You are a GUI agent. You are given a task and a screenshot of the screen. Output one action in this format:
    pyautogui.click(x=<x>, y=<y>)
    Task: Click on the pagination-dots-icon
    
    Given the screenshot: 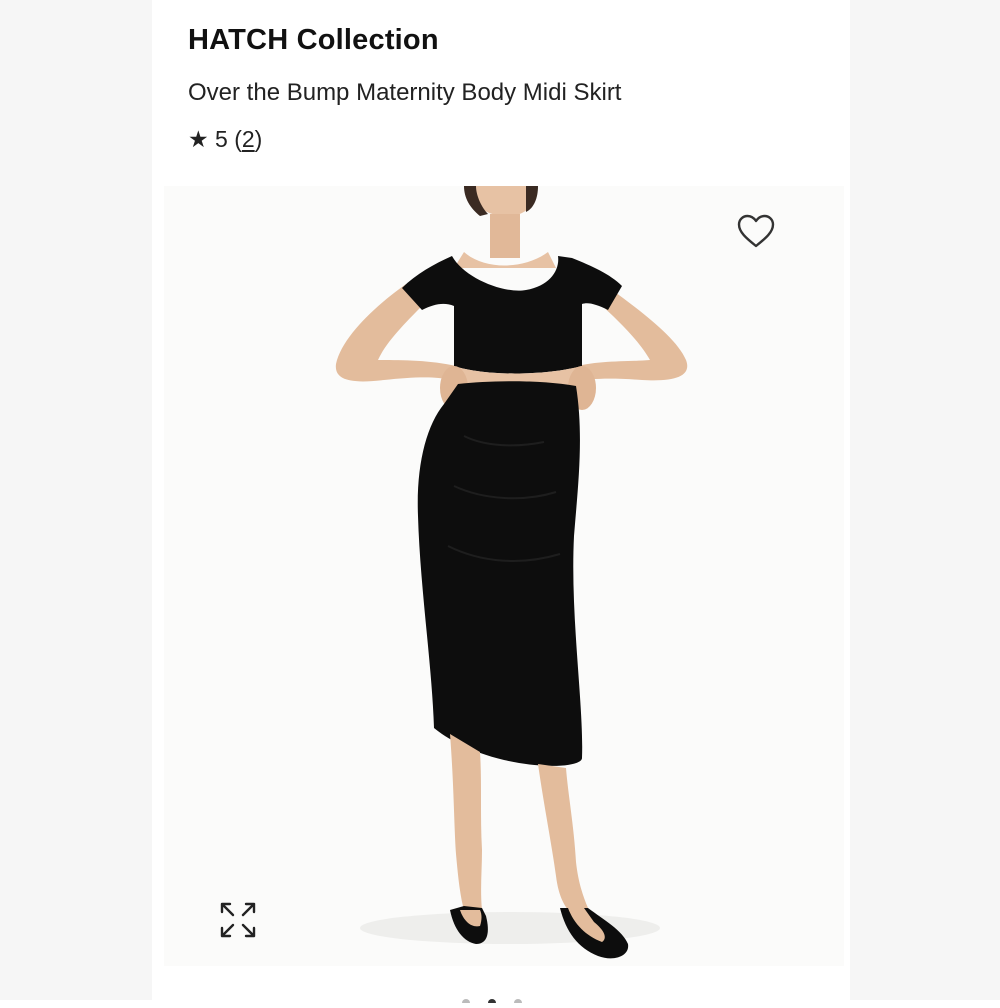 What is the action you would take?
    pyautogui.click(x=492, y=1003)
    